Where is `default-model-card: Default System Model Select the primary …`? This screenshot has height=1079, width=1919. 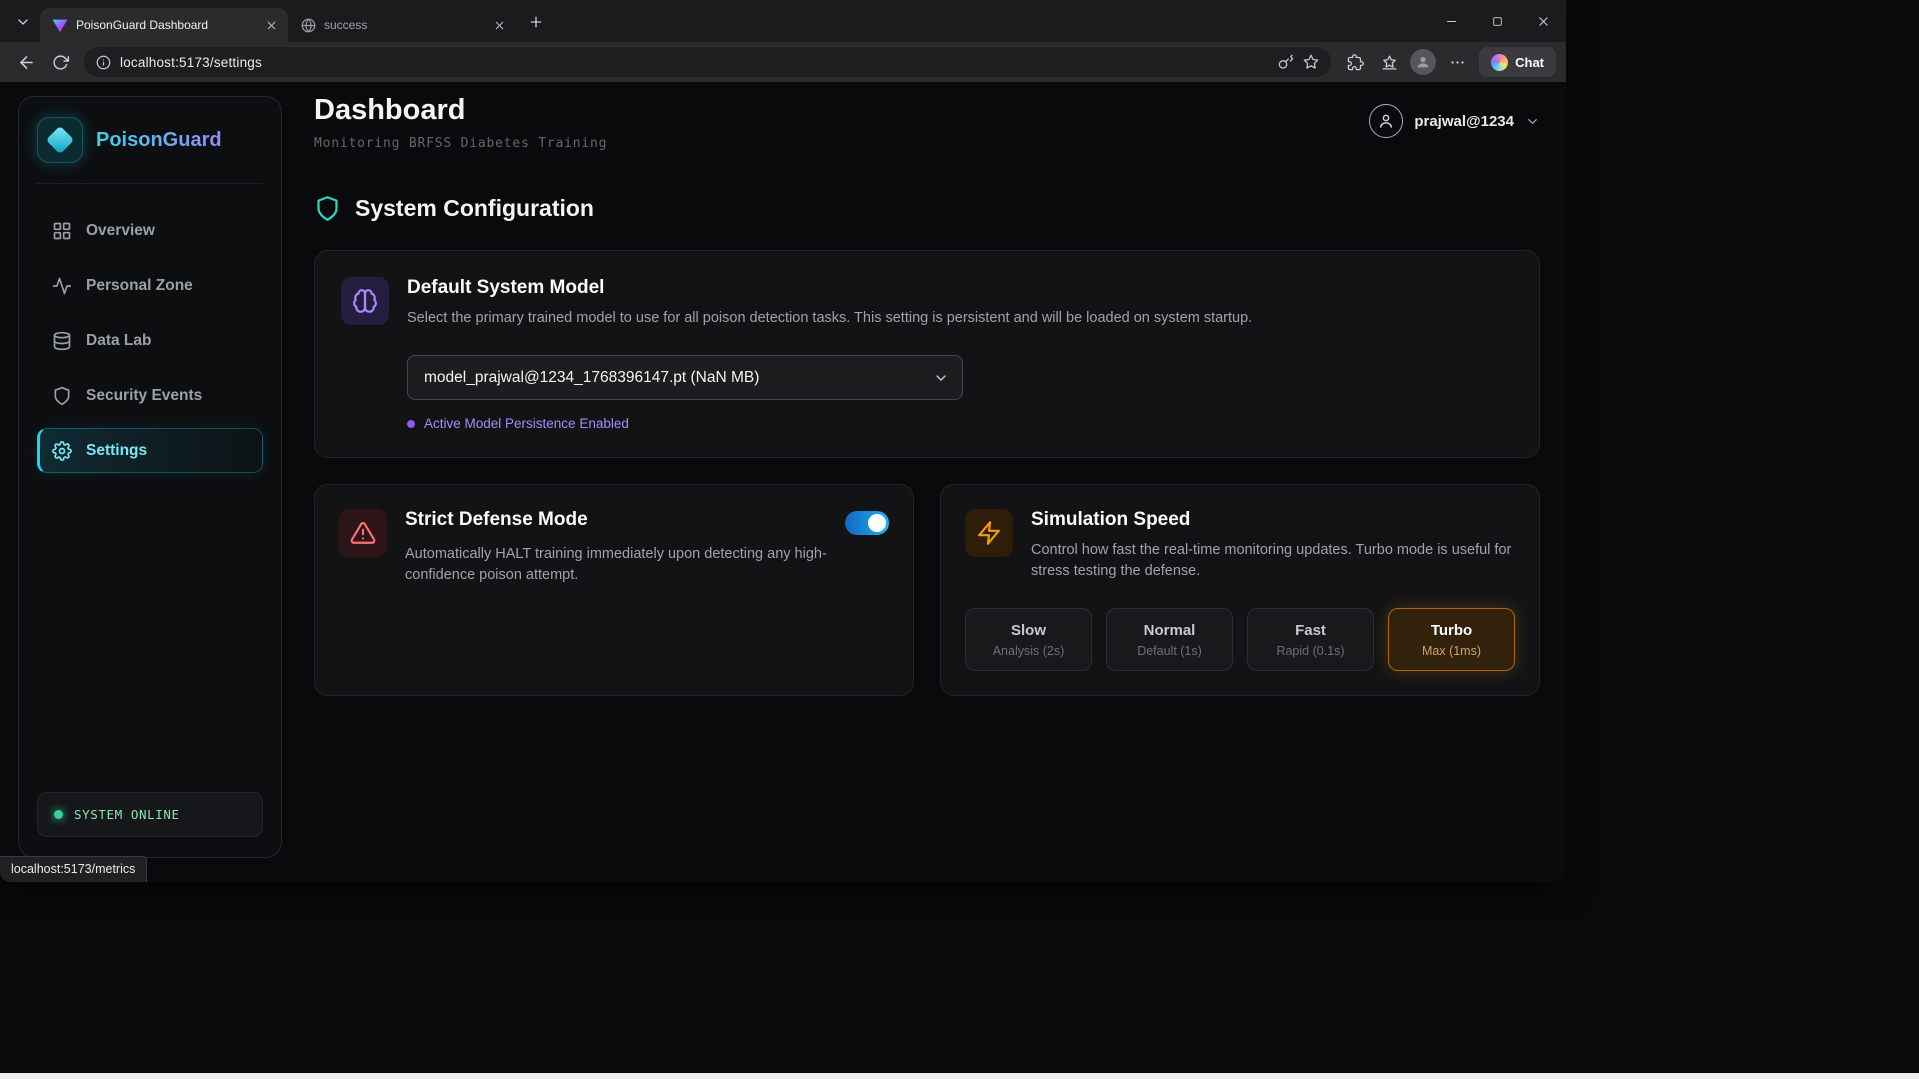
default-model-card: Default System Model Select the primary … is located at coordinates (927, 354).